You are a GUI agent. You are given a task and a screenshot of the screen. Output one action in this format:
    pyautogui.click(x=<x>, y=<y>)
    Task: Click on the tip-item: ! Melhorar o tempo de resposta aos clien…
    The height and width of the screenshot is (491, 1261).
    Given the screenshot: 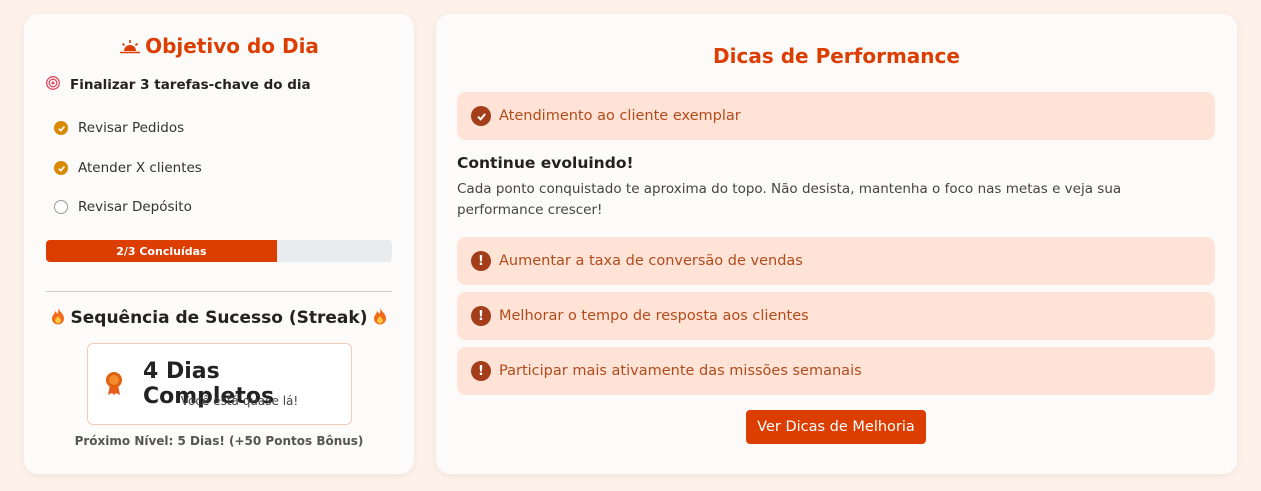 What is the action you would take?
    pyautogui.click(x=836, y=316)
    